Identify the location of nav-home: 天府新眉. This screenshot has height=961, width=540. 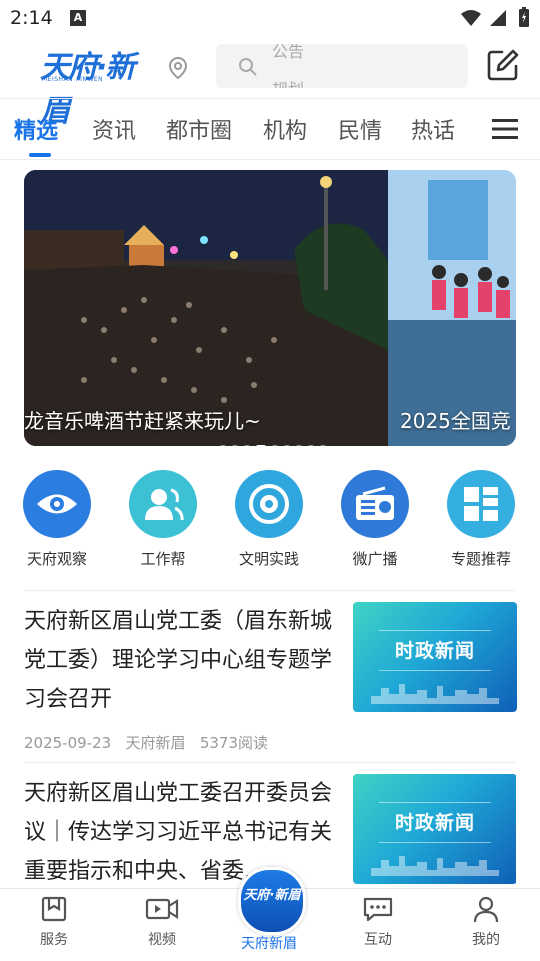
(269, 943).